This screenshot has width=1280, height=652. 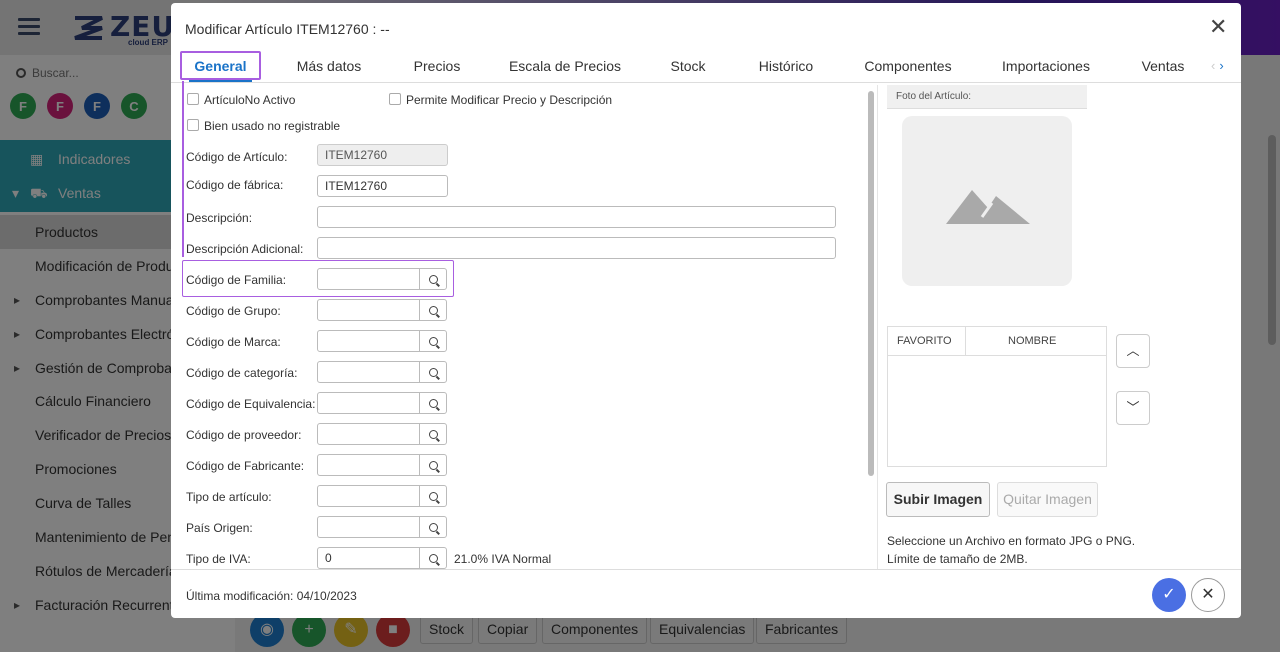 What do you see at coordinates (988, 207) in the screenshot?
I see `image-placeholder-icon` at bounding box center [988, 207].